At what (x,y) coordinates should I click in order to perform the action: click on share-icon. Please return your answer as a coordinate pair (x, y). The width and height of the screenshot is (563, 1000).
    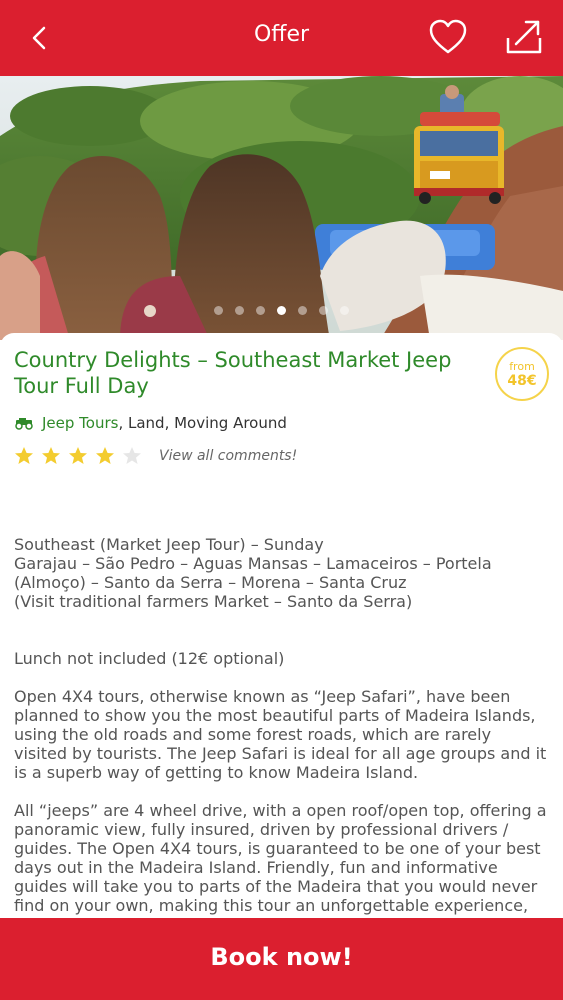
    Looking at the image, I should click on (524, 36).